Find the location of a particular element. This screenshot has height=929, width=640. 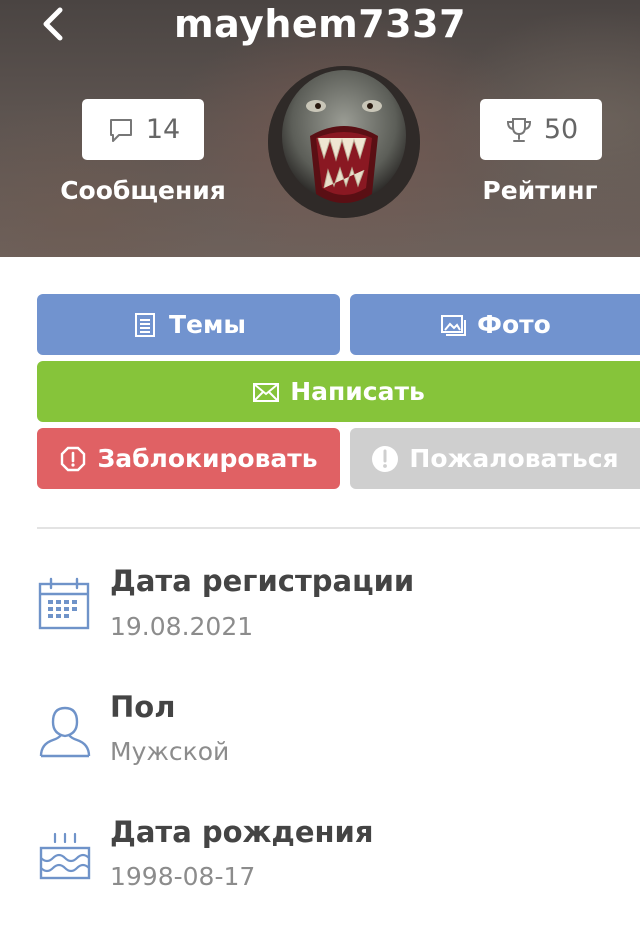

avatar-image is located at coordinates (344, 142).